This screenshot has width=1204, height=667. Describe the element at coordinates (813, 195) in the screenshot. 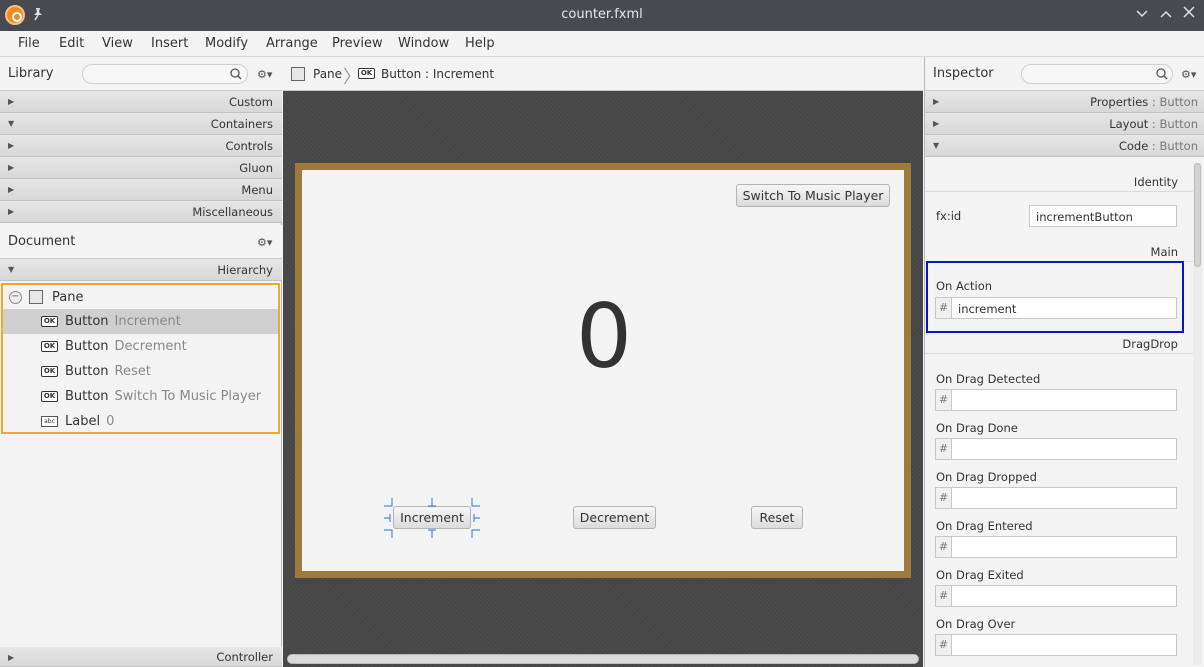

I see `switch-to-music-player-button: Switch To Music Player` at that location.